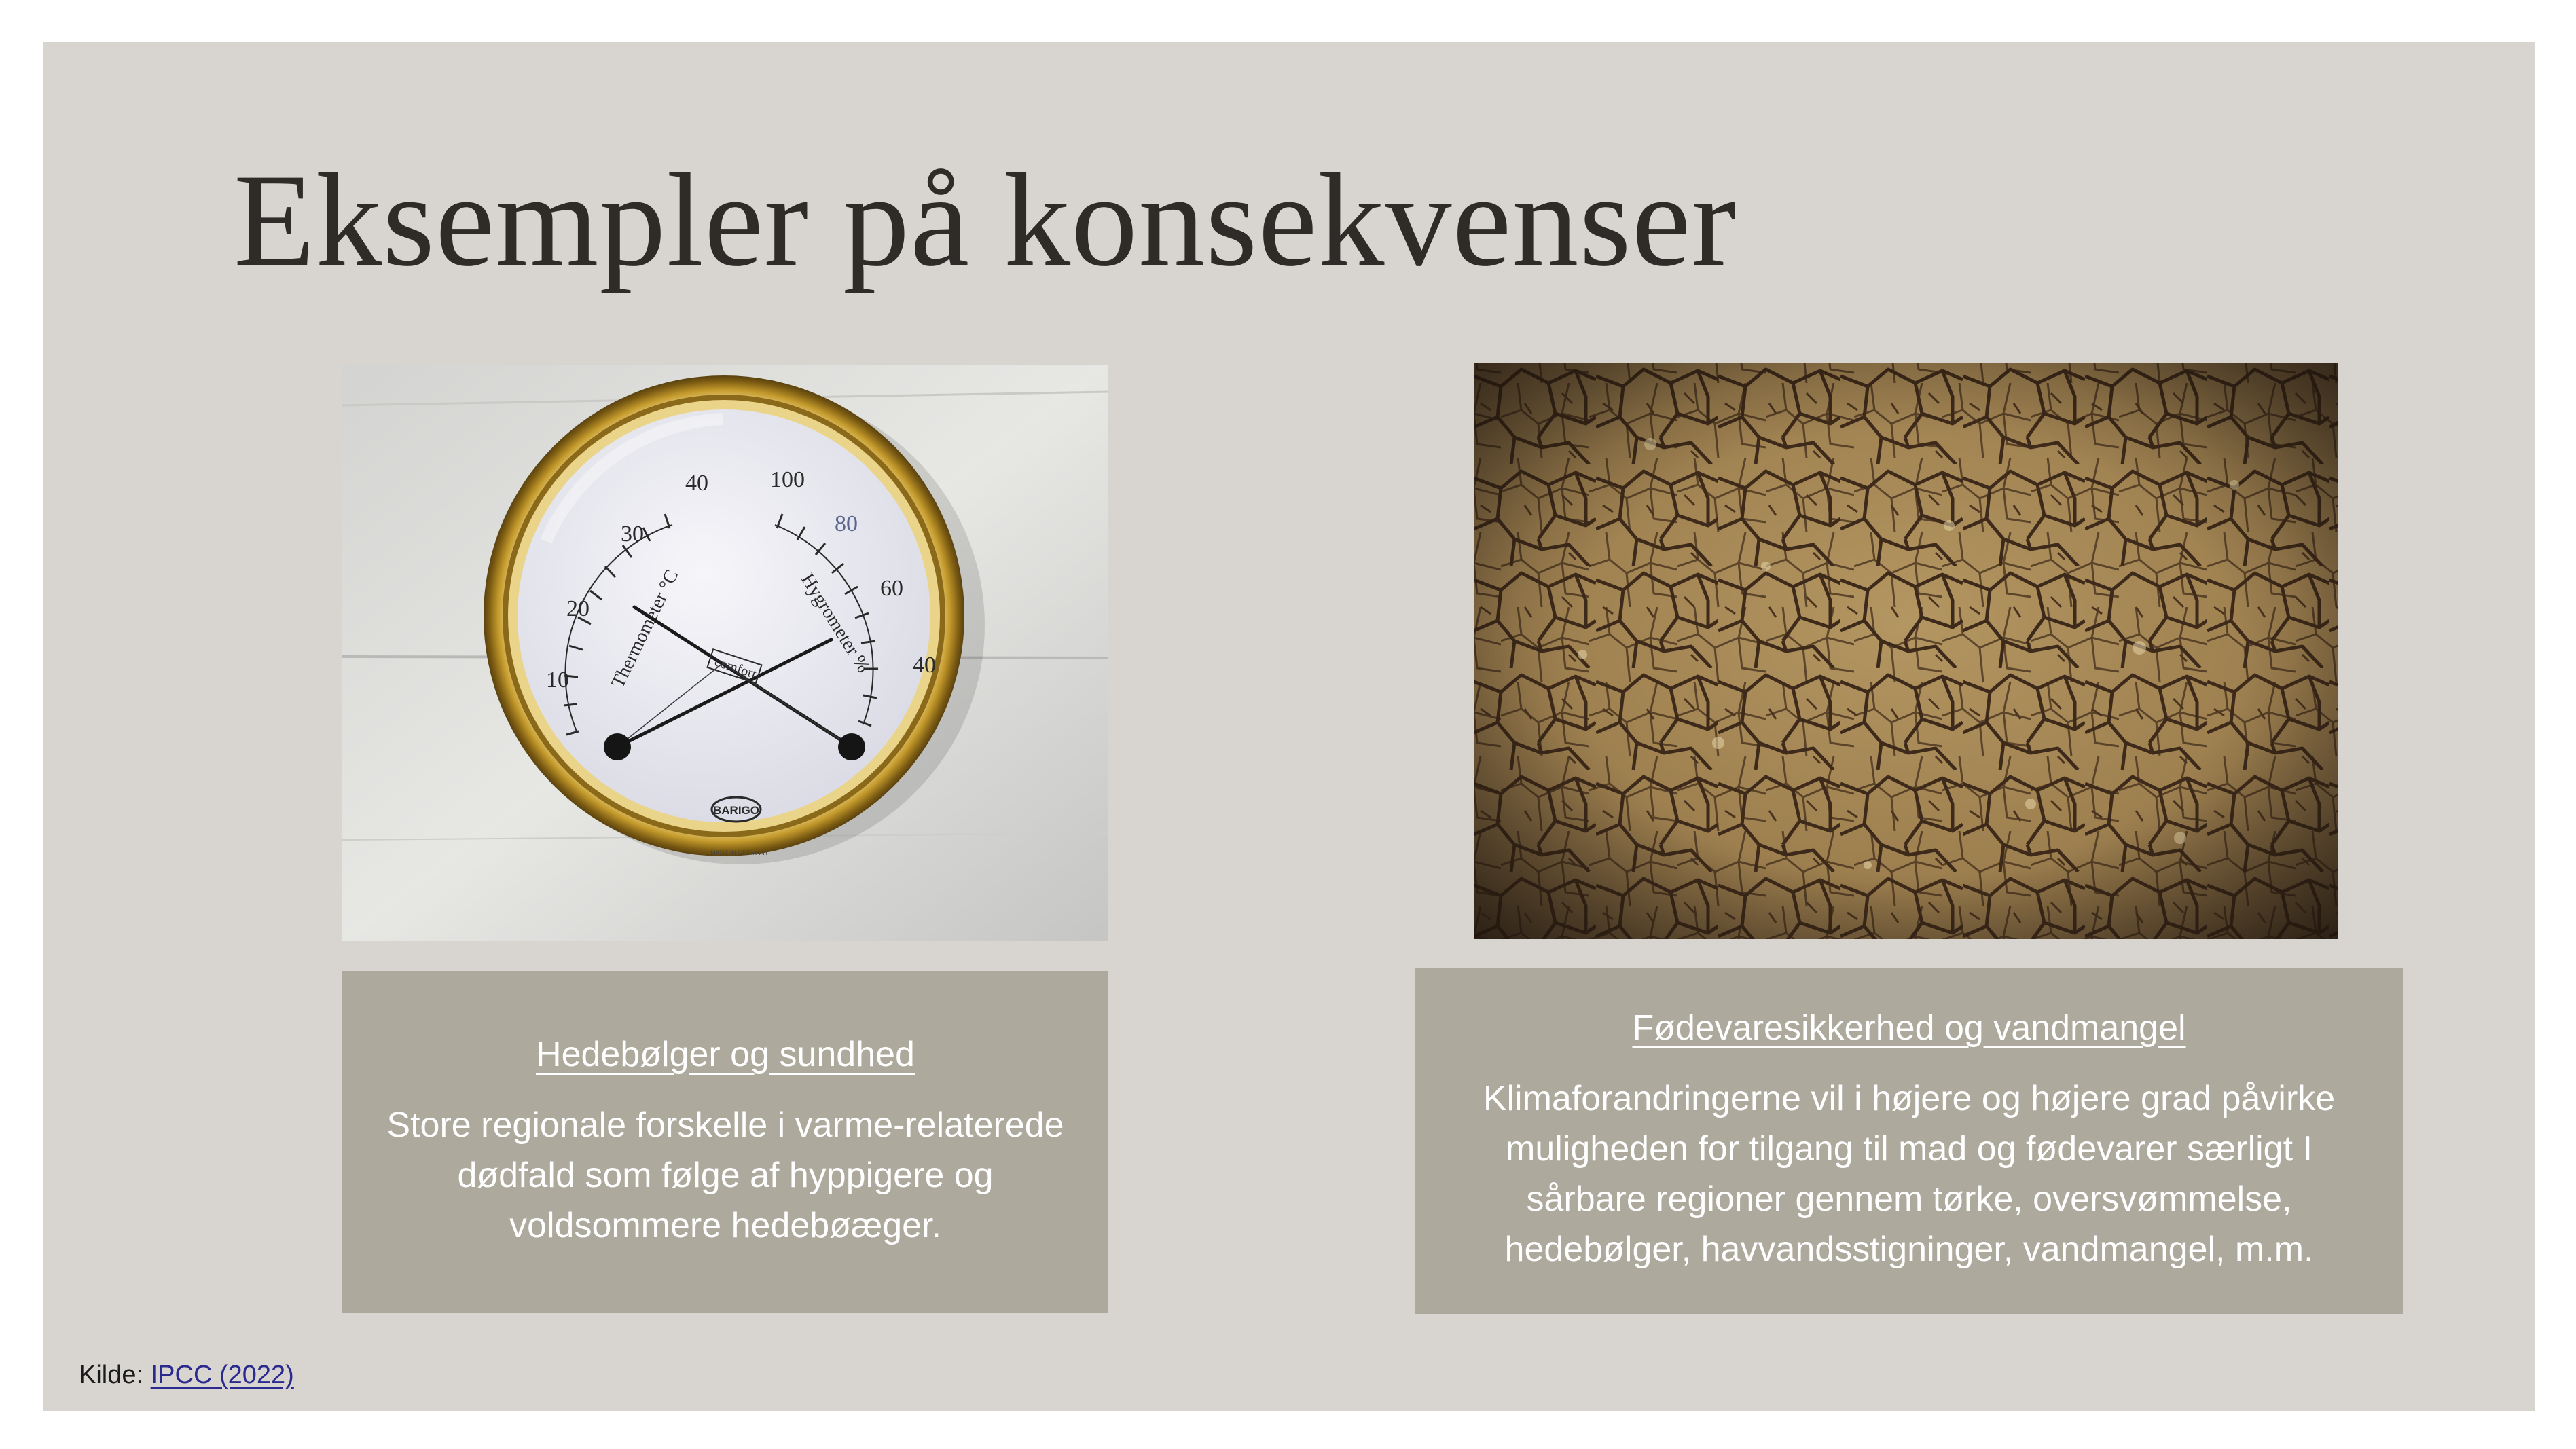 This screenshot has width=2576, height=1449. What do you see at coordinates (891, 588) in the screenshot?
I see `hygro-tick-60: 60` at bounding box center [891, 588].